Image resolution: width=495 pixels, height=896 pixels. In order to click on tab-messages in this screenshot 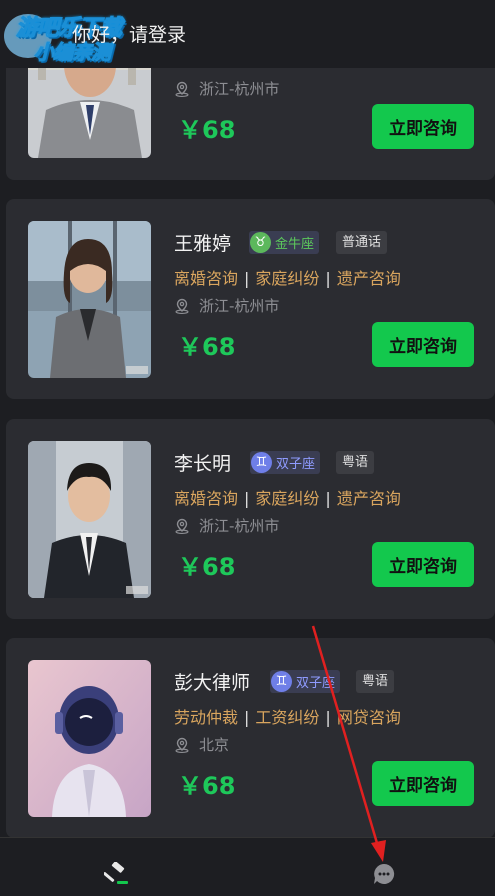, I will do `click(384, 876)`.